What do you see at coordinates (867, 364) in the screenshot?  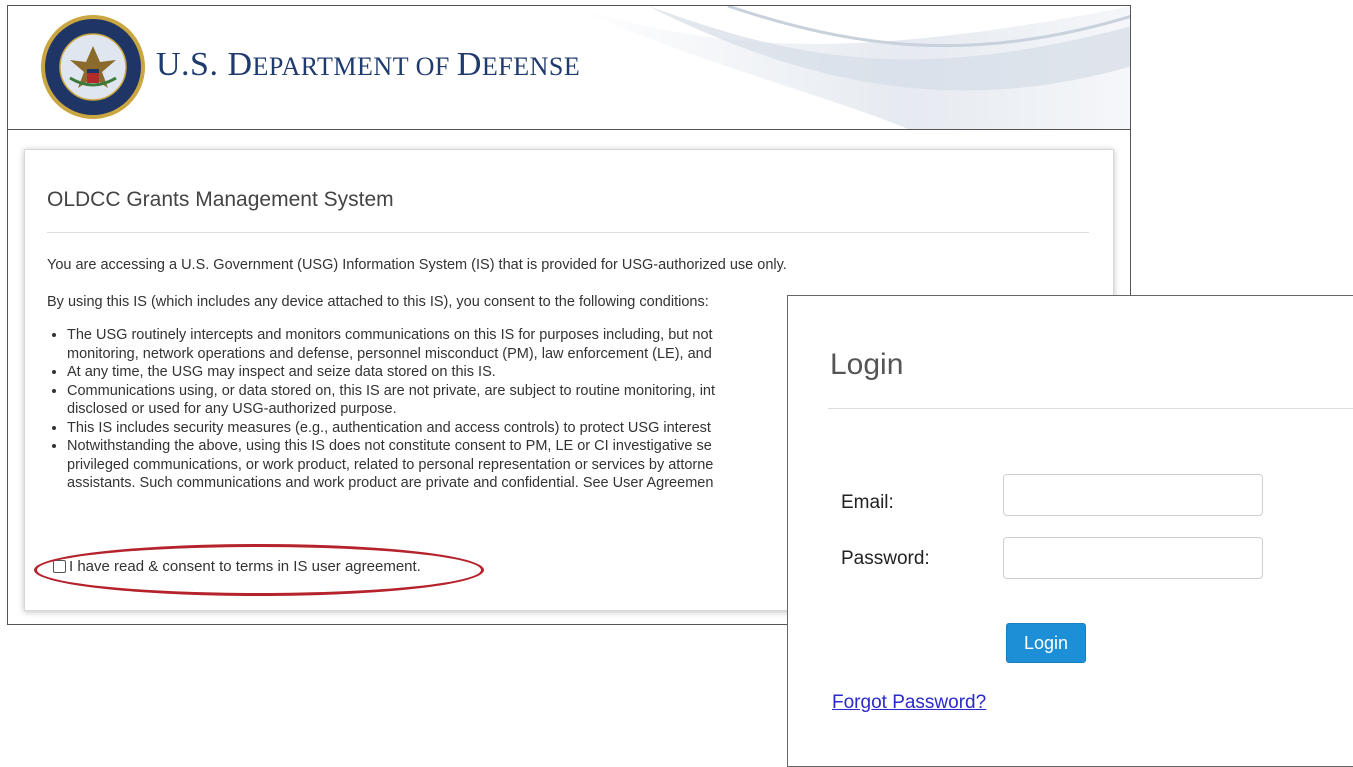 I see `login-title: Login` at bounding box center [867, 364].